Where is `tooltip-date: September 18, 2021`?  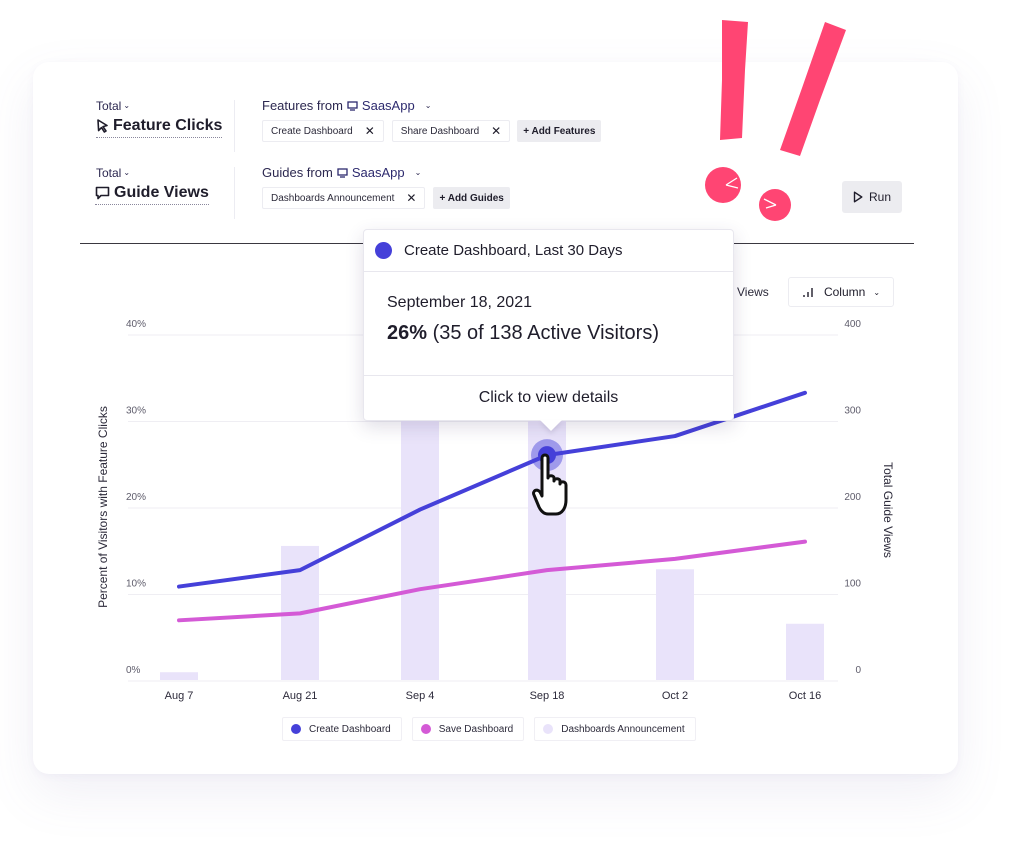 tooltip-date: September 18, 2021 is located at coordinates (459, 302).